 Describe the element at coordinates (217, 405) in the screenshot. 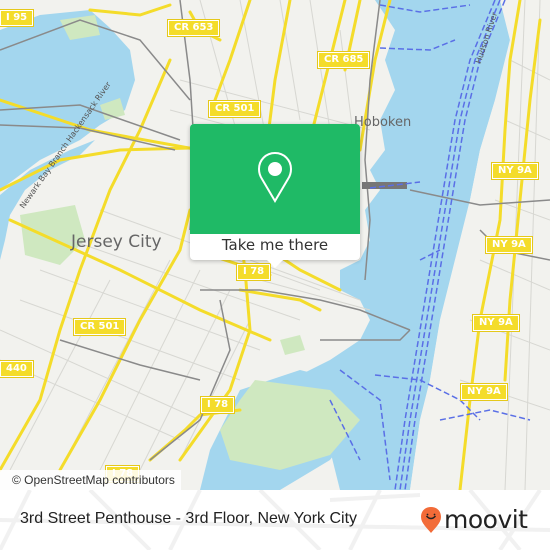

I see `shield-i78-b: I 78` at that location.